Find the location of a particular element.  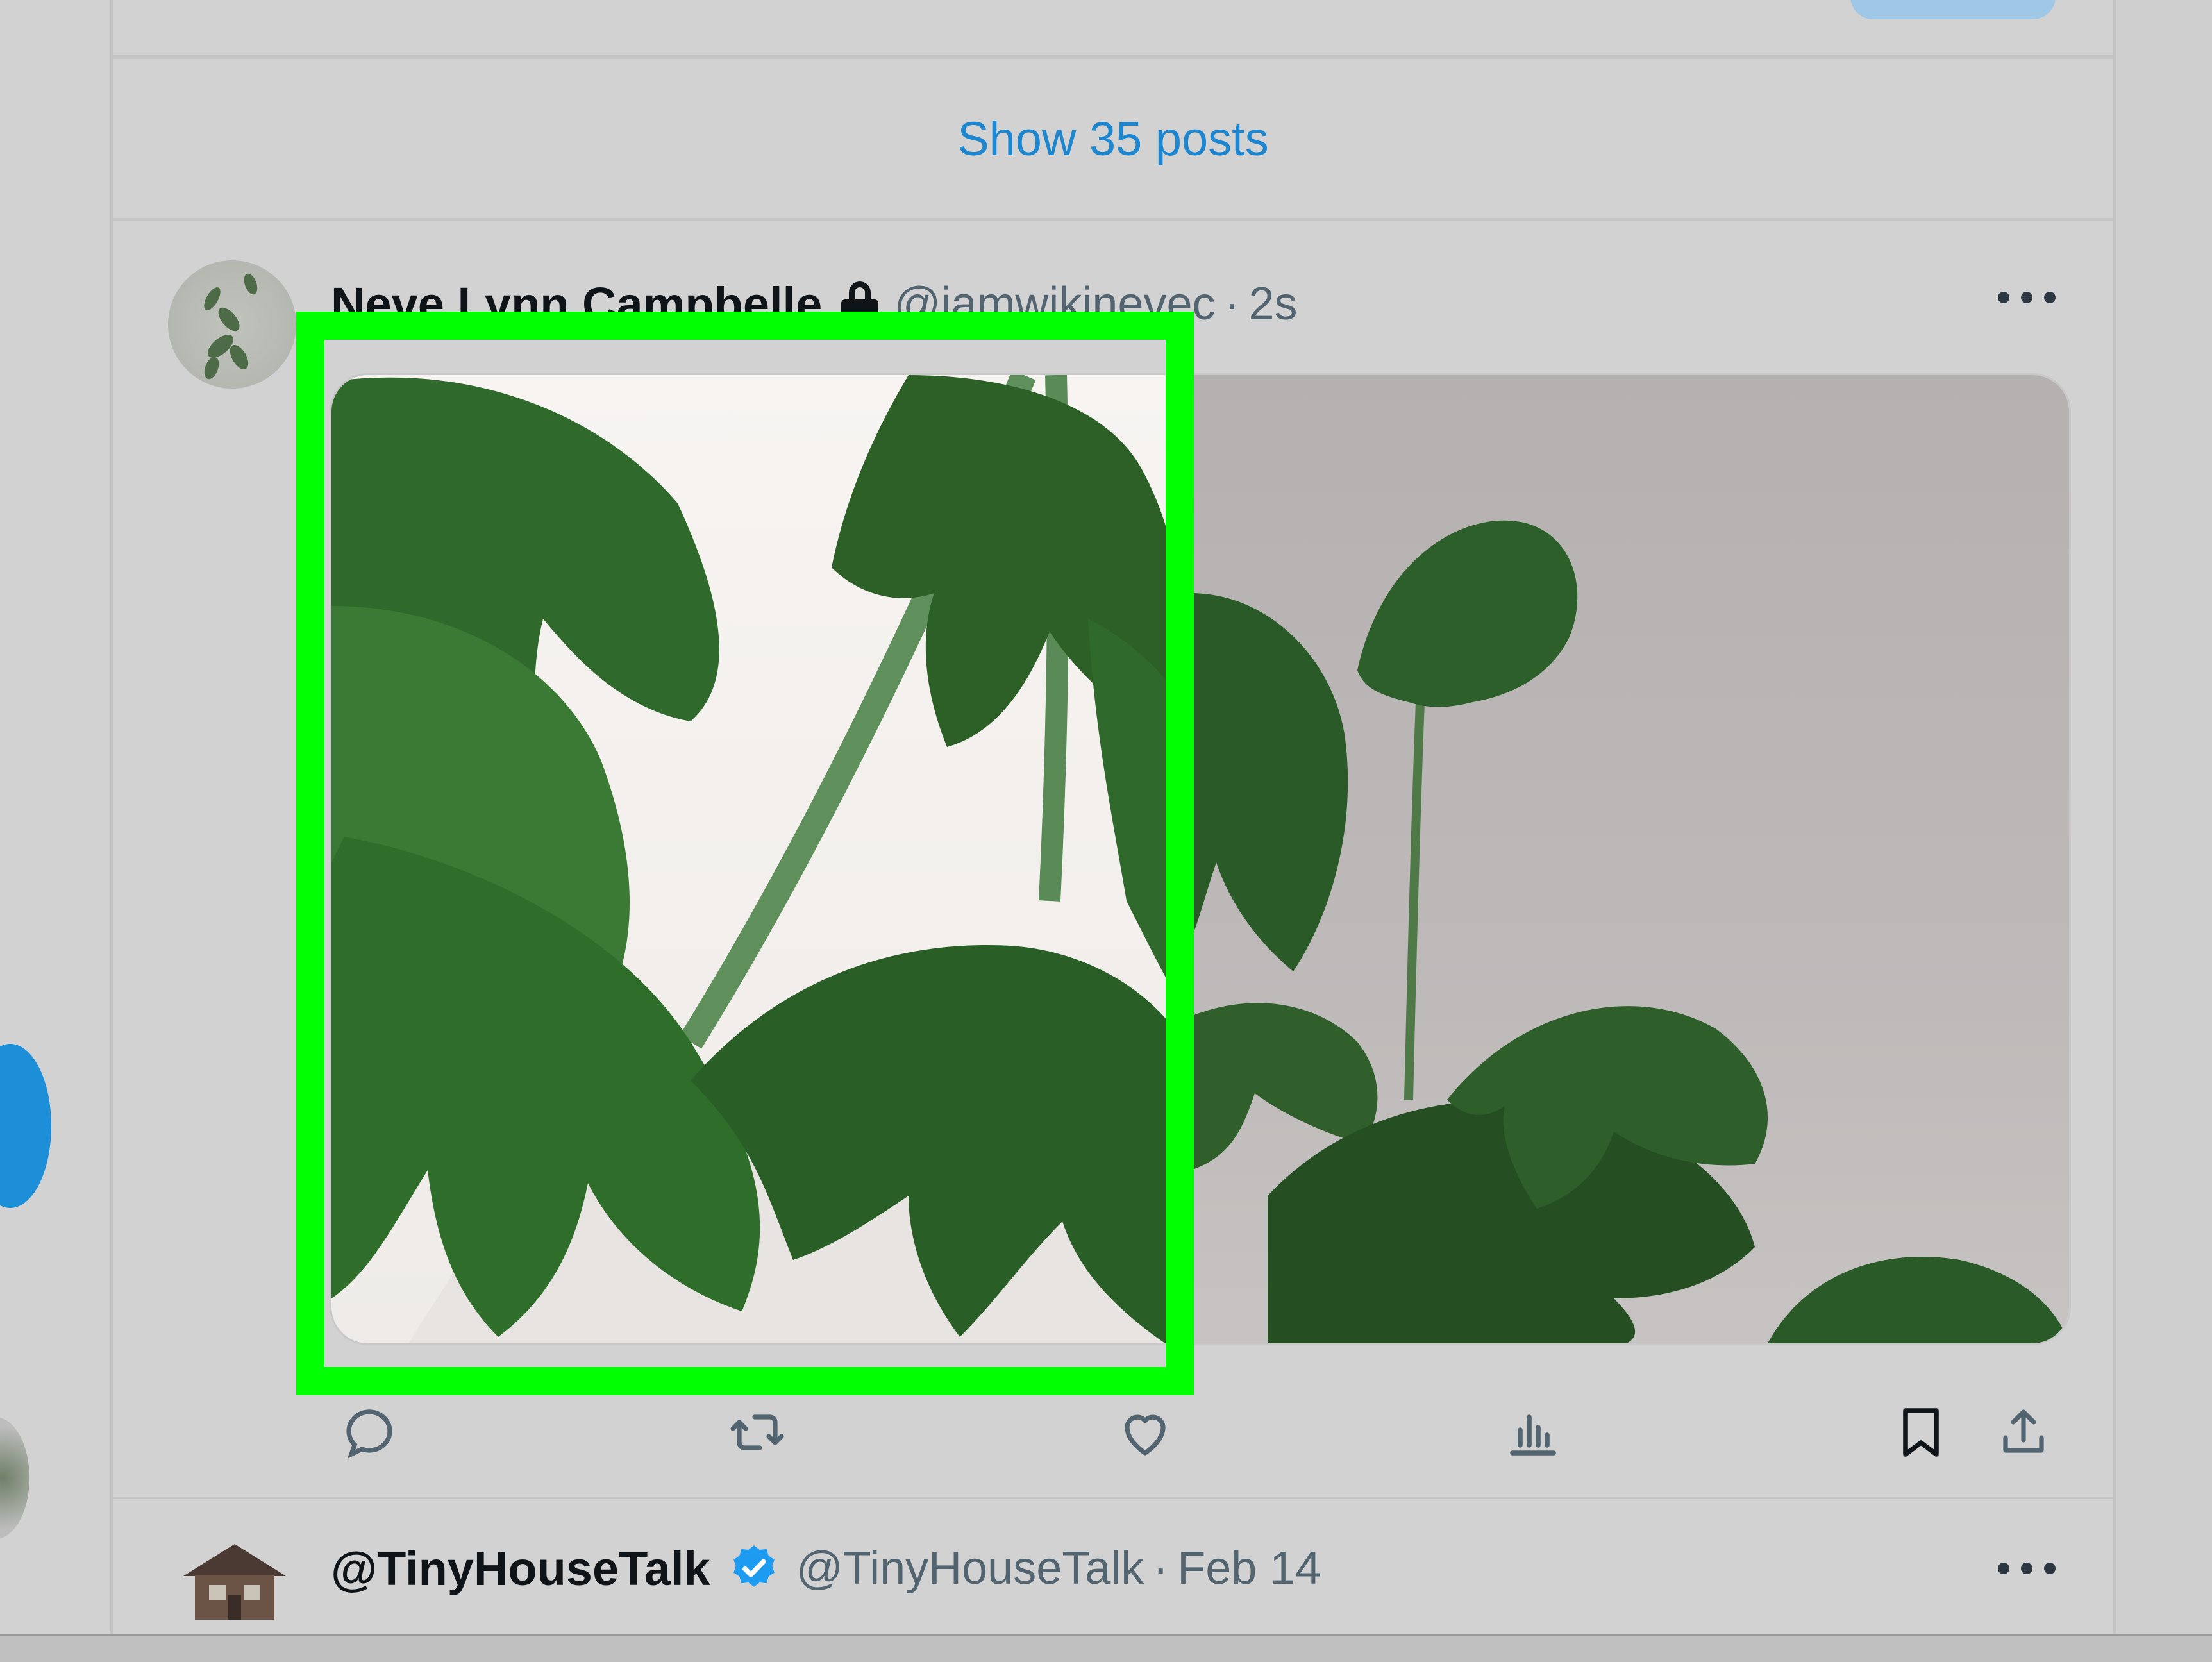

compose-post-button is located at coordinates (25, 1126).